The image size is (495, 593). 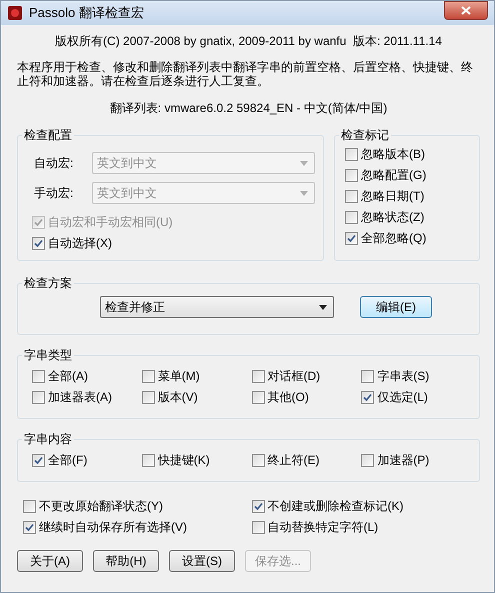 I want to click on copyright-text: 版权所有(C) 2007-2008 by gnatix, 2009-2011 by wanfu 版本: 2011.11.14, so click(x=248, y=41).